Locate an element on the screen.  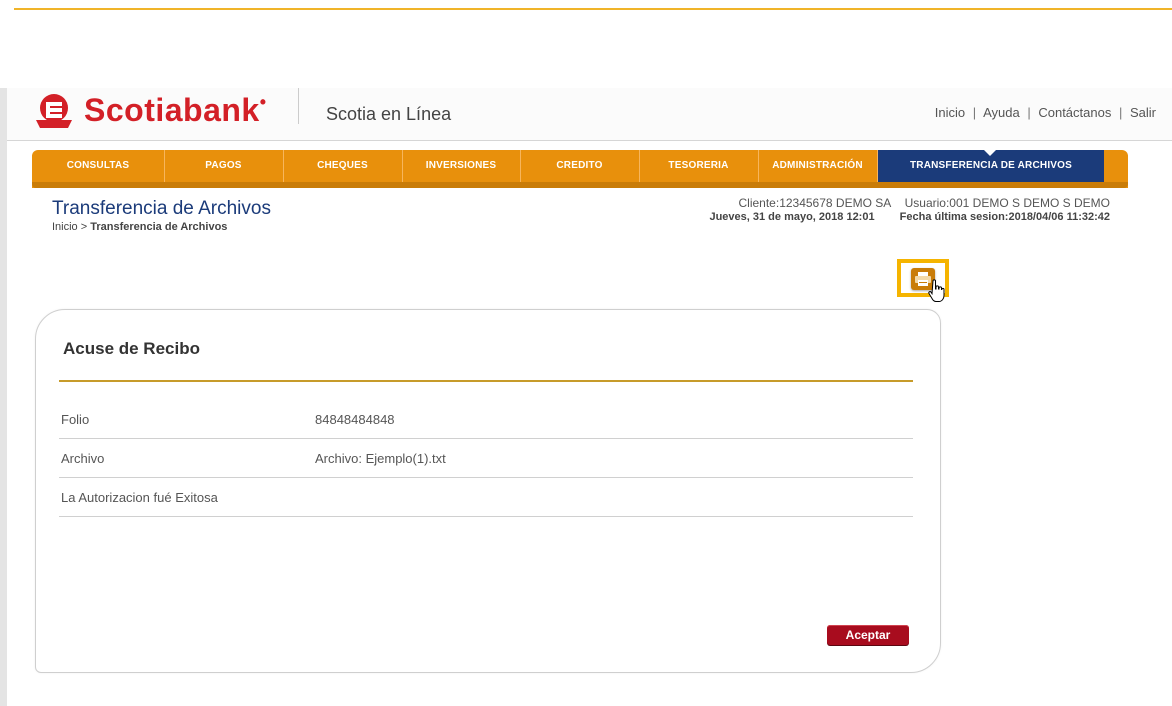
row-label: Folio is located at coordinates (75, 419).